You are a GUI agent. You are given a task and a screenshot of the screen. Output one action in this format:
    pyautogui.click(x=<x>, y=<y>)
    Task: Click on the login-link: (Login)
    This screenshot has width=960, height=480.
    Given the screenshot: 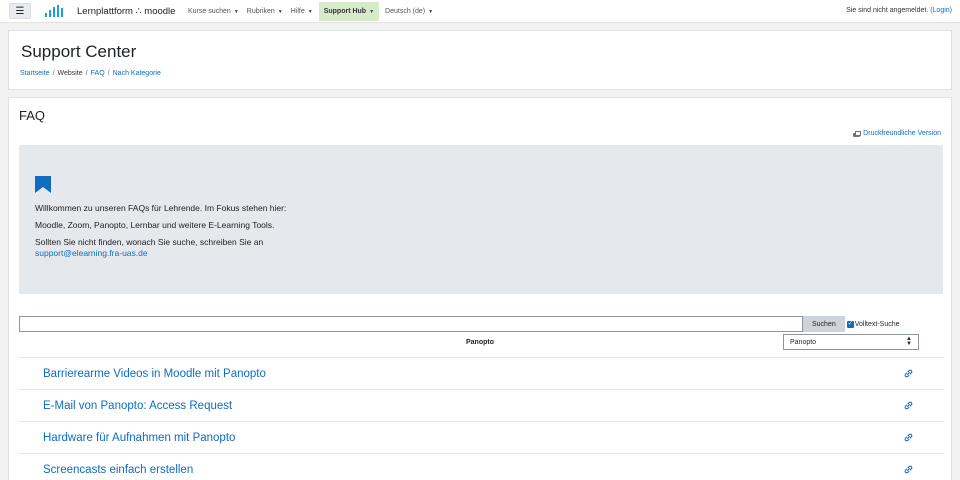 What is the action you would take?
    pyautogui.click(x=941, y=10)
    